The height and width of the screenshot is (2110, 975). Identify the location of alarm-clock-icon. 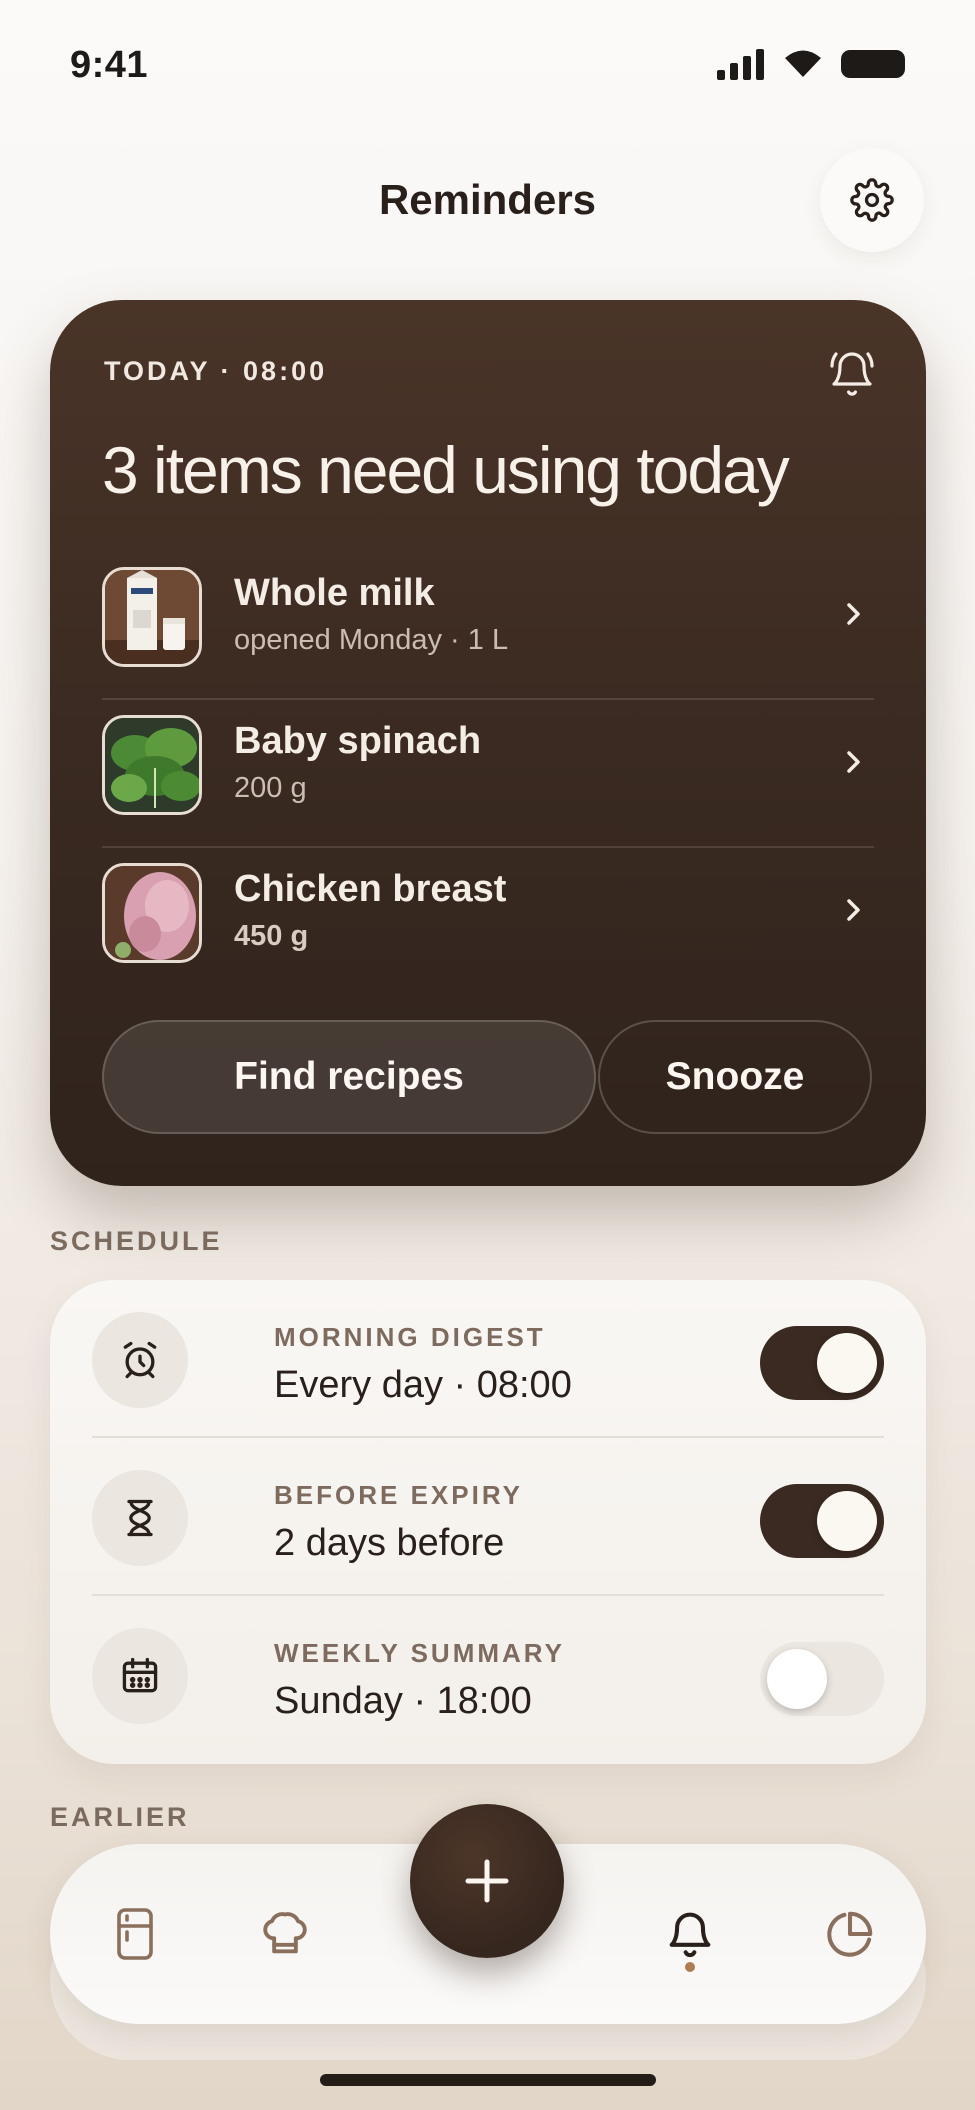
(140, 1360).